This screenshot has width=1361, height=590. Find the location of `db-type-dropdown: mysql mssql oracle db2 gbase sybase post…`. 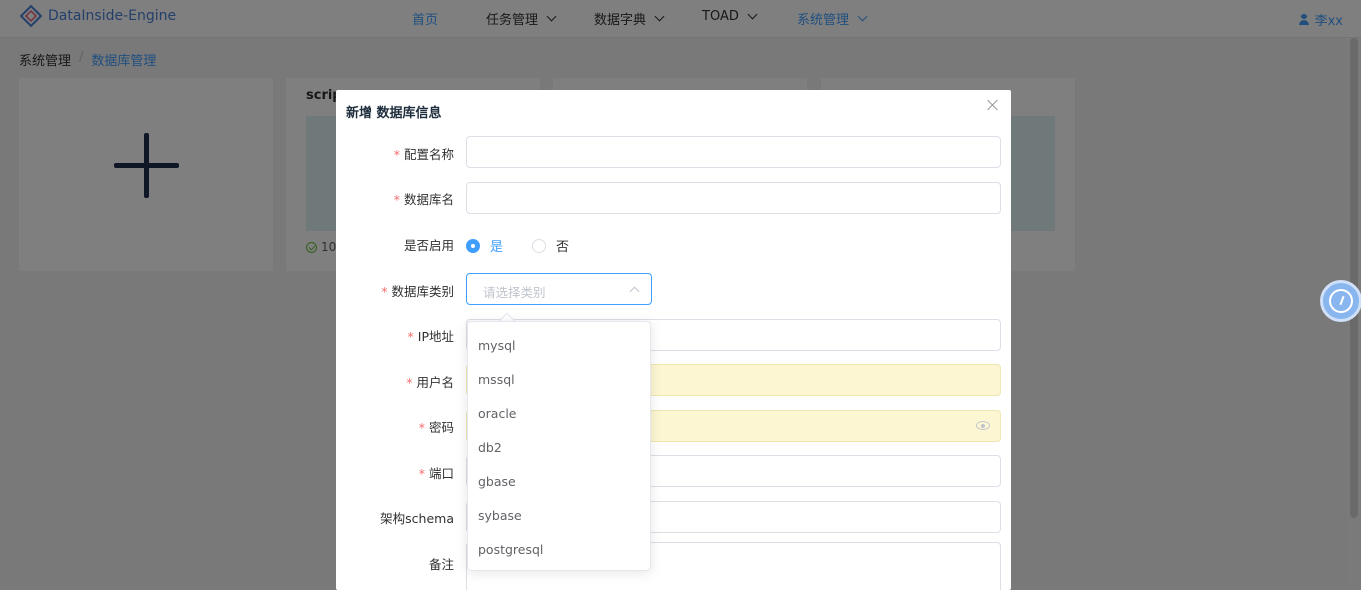

db-type-dropdown: mysql mssql oracle db2 gbase sybase post… is located at coordinates (559, 446).